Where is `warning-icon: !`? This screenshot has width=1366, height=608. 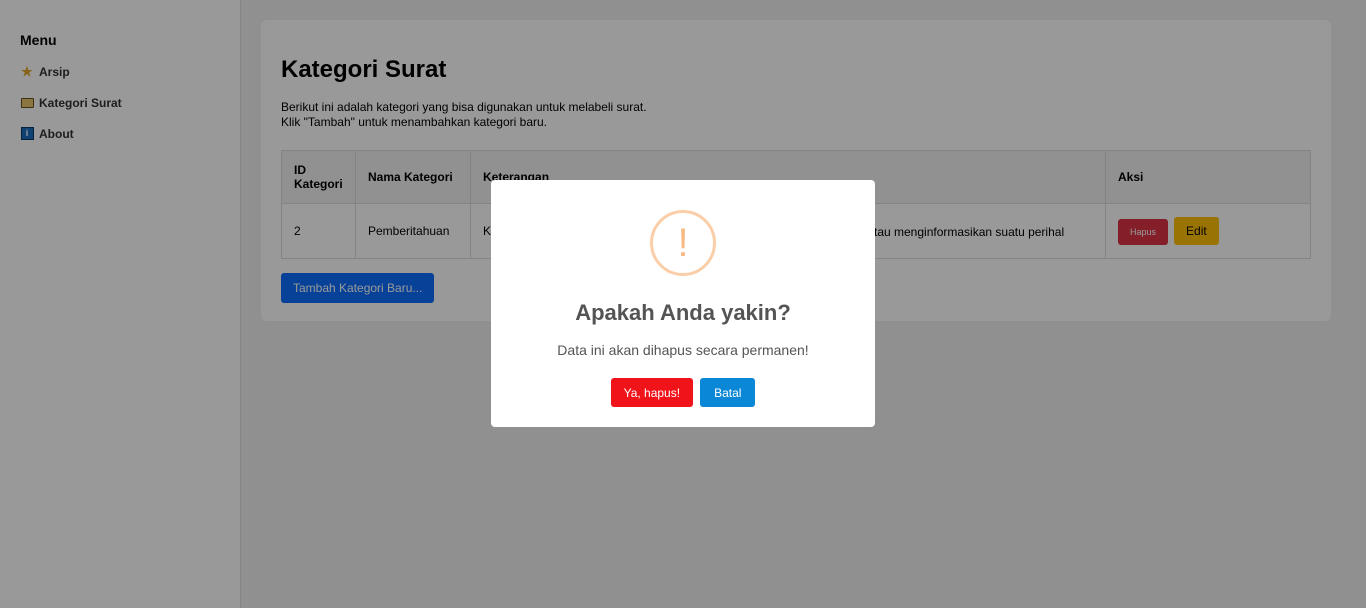
warning-icon: ! is located at coordinates (683, 243).